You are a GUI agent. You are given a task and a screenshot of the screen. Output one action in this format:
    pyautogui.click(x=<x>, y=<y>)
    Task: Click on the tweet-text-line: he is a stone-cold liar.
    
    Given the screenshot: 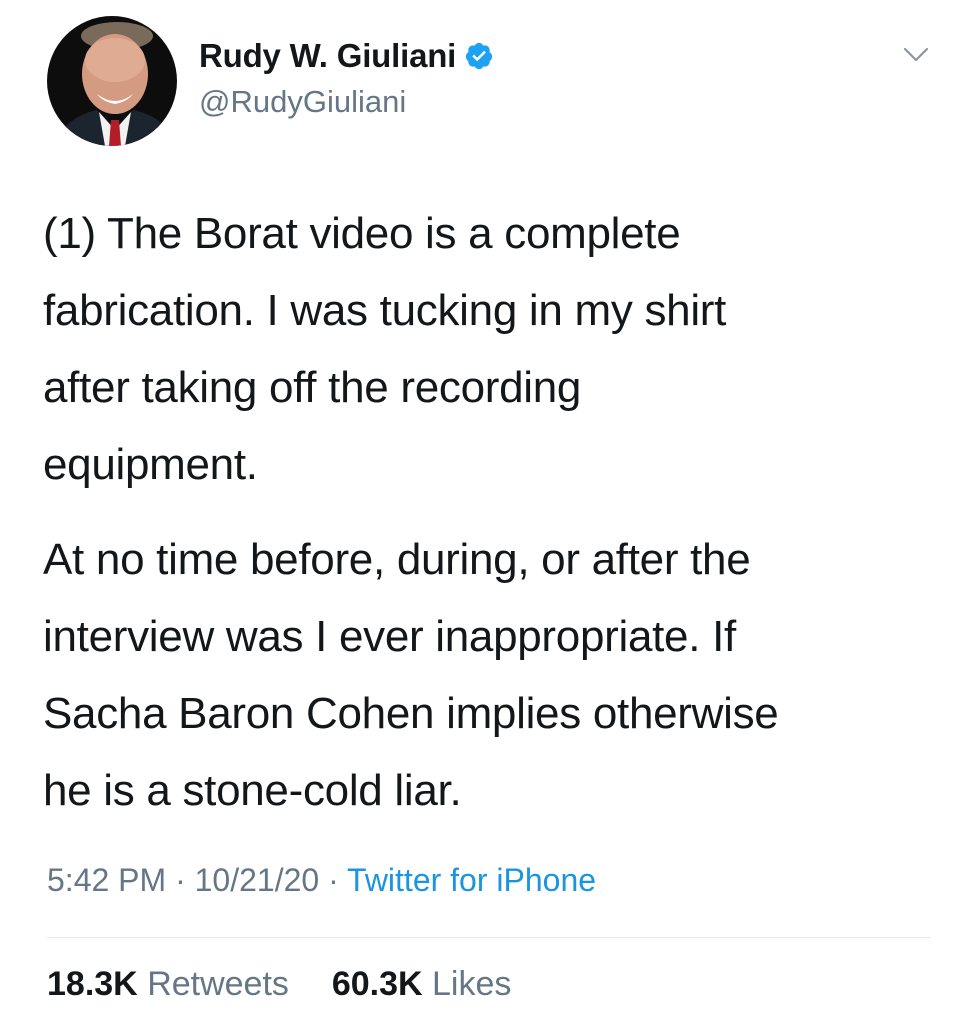 What is the action you would take?
    pyautogui.click(x=252, y=790)
    